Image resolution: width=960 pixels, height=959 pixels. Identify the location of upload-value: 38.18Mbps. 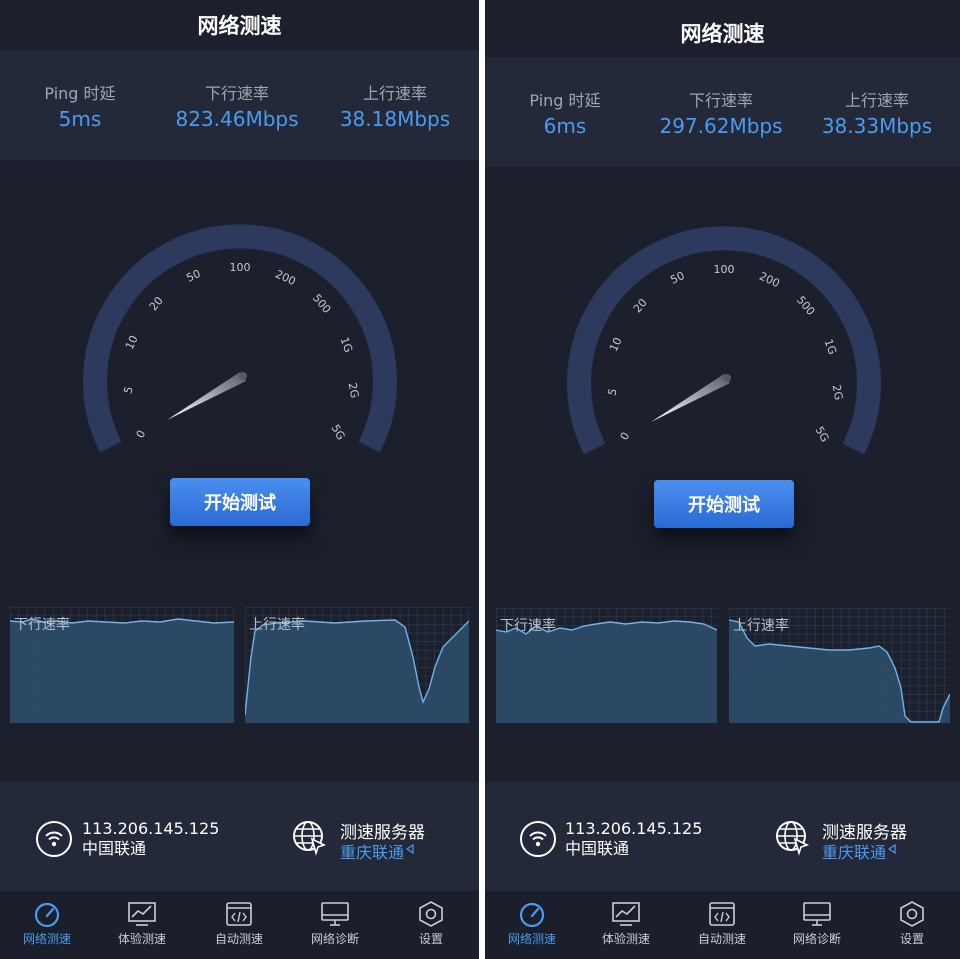
(395, 119).